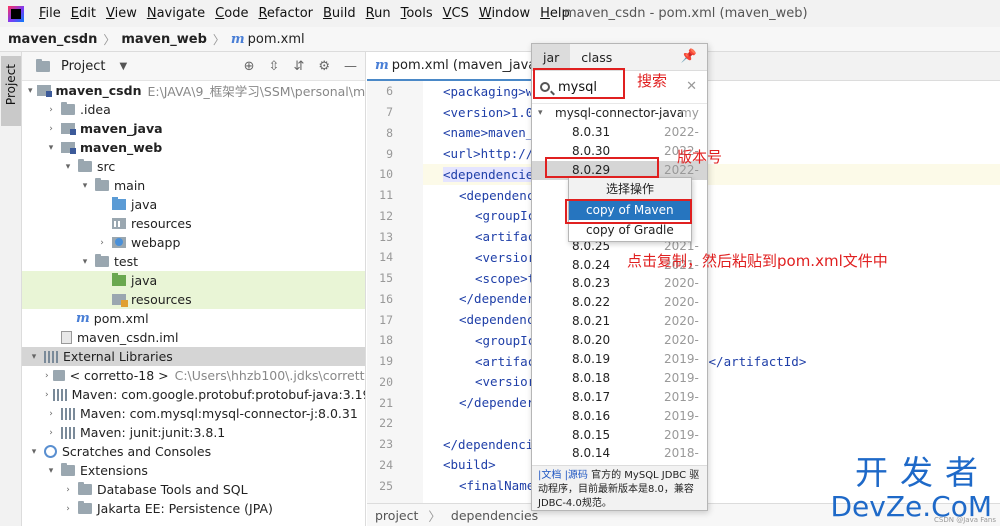  What do you see at coordinates (193, 337) in the screenshot?
I see `tree-item: maven_csdn.iml` at bounding box center [193, 337].